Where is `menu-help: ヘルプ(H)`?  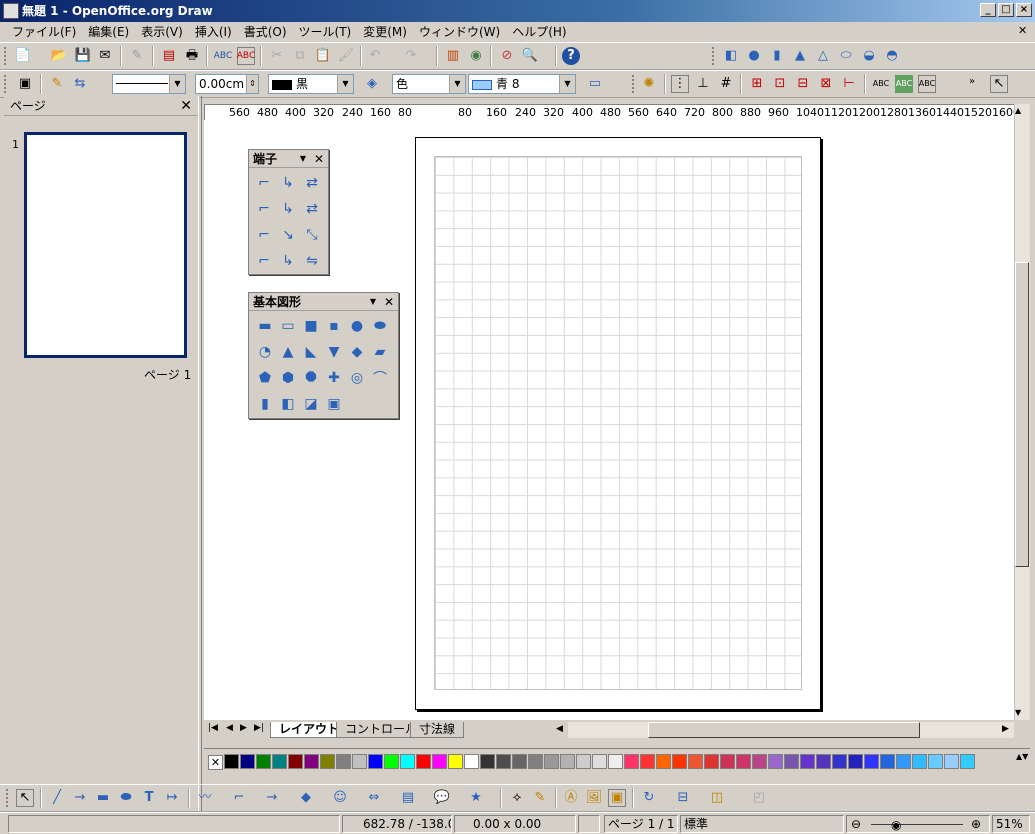
menu-help: ヘルプ(H) is located at coordinates (539, 32).